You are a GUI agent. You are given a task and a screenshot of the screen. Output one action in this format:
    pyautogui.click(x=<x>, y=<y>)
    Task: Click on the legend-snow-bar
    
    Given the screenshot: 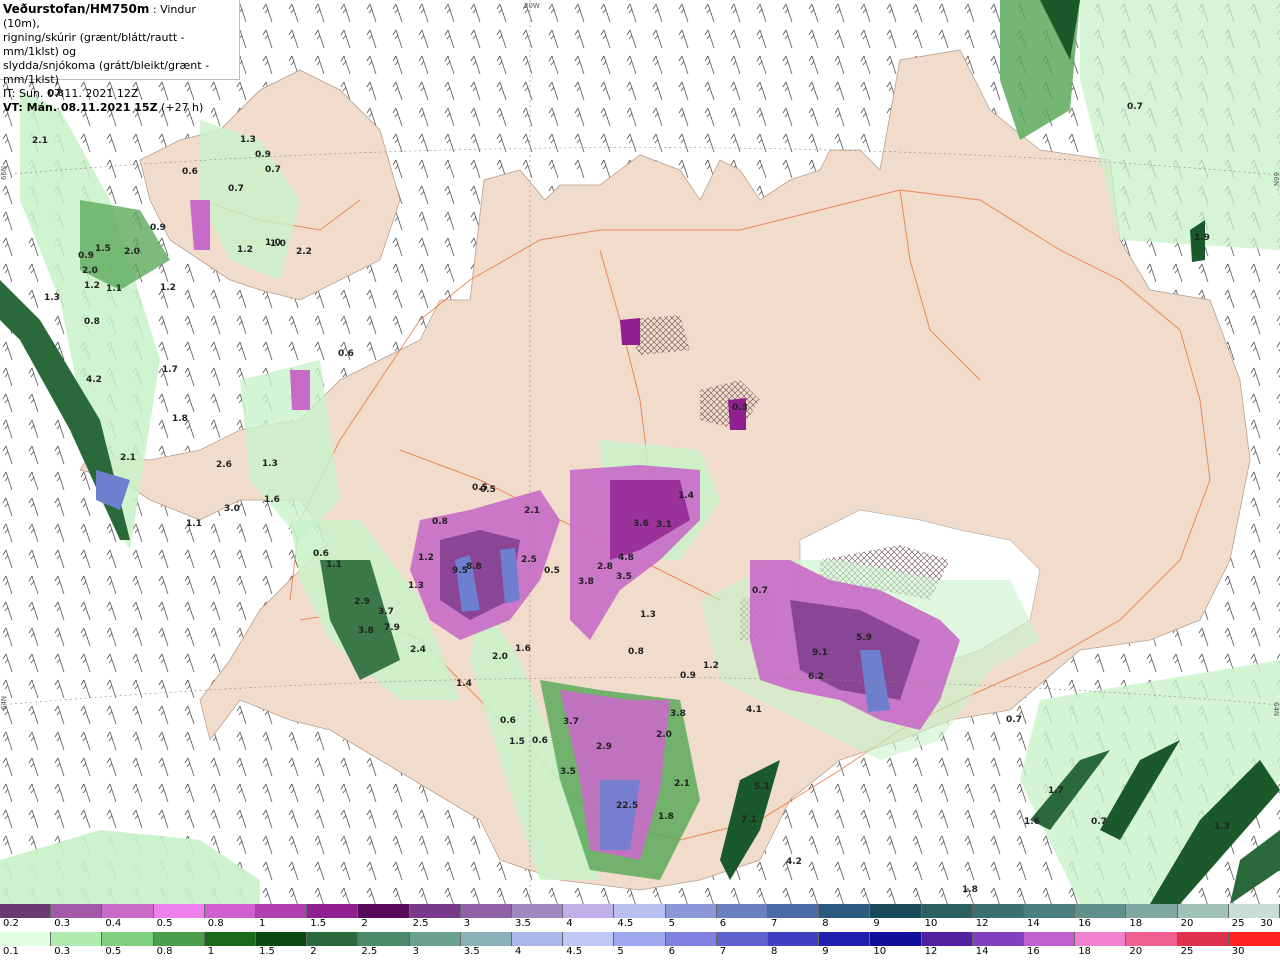 What is the action you would take?
    pyautogui.click(x=640, y=911)
    